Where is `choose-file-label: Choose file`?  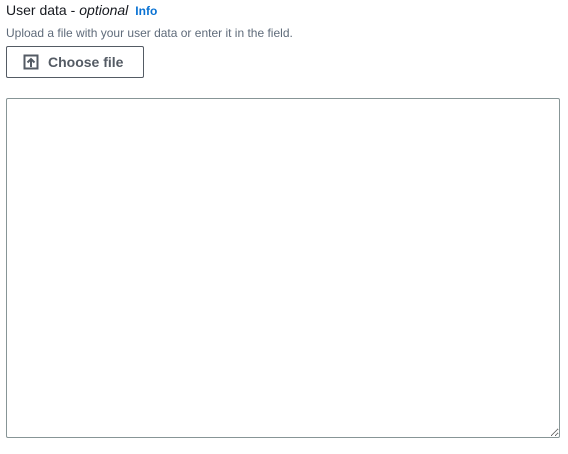
choose-file-label: Choose file is located at coordinates (86, 62).